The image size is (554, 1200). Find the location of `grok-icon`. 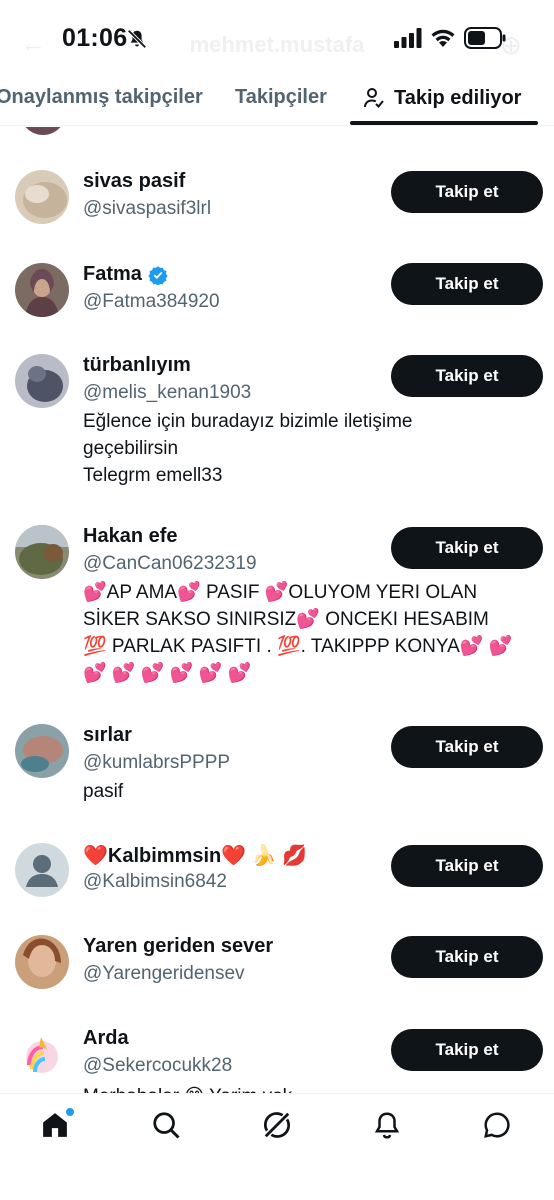

grok-icon is located at coordinates (277, 1125).